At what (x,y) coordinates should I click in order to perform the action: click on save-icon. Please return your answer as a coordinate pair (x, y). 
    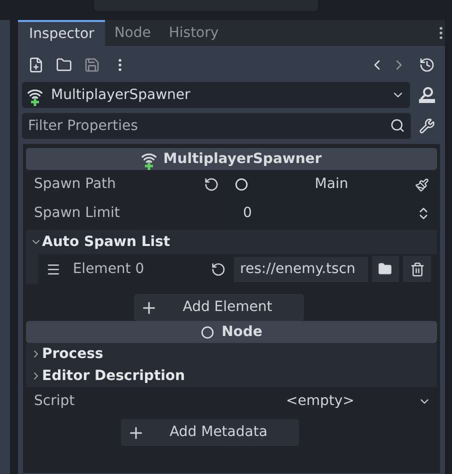
    Looking at the image, I should click on (92, 65).